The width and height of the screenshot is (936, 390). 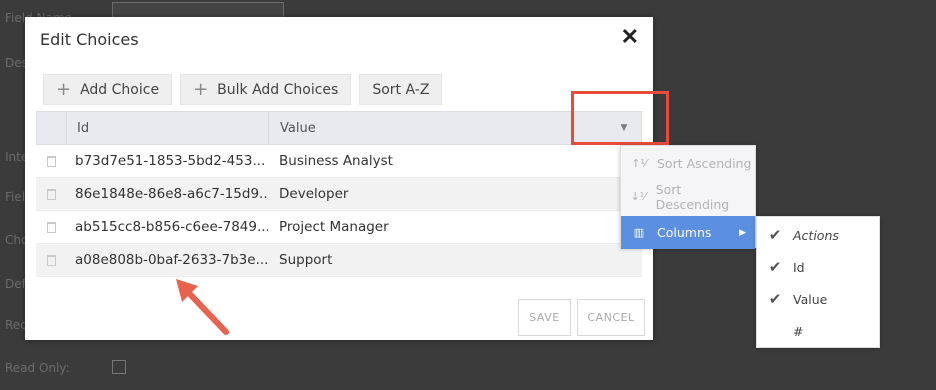 What do you see at coordinates (611, 317) in the screenshot?
I see `cancel-button: CANCEL` at bounding box center [611, 317].